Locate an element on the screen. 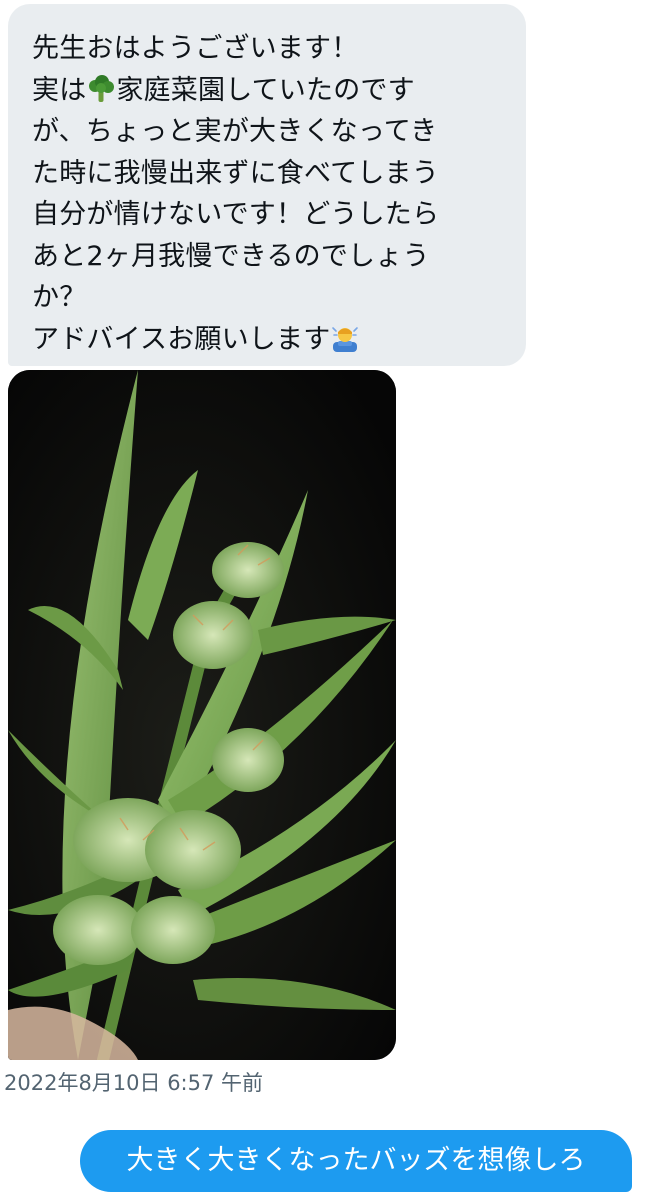 The height and width of the screenshot is (1200, 651). message-line-5: 自分が情けないです！どうしたら is located at coordinates (236, 214).